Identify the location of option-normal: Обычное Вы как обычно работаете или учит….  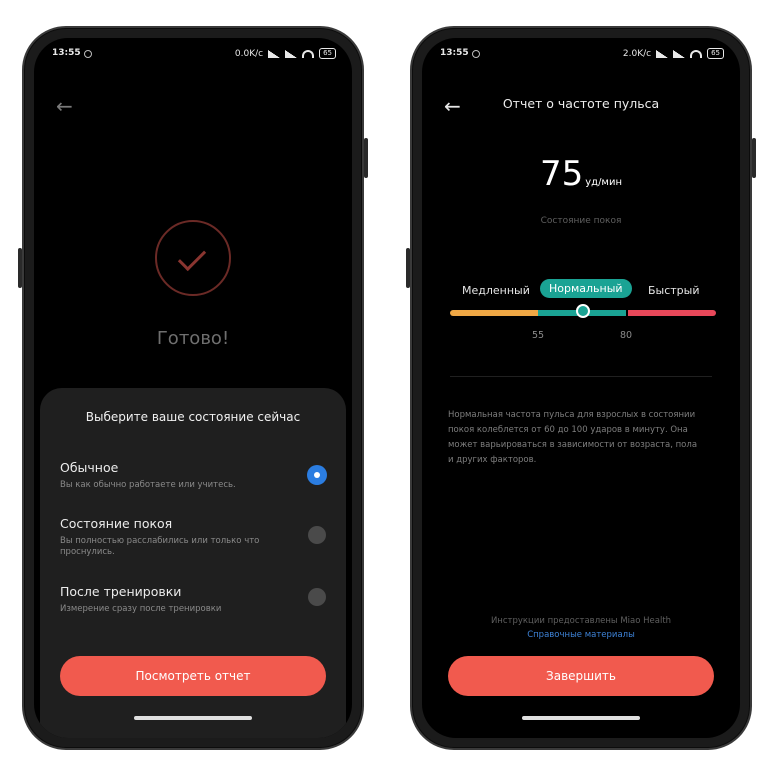
(193, 475).